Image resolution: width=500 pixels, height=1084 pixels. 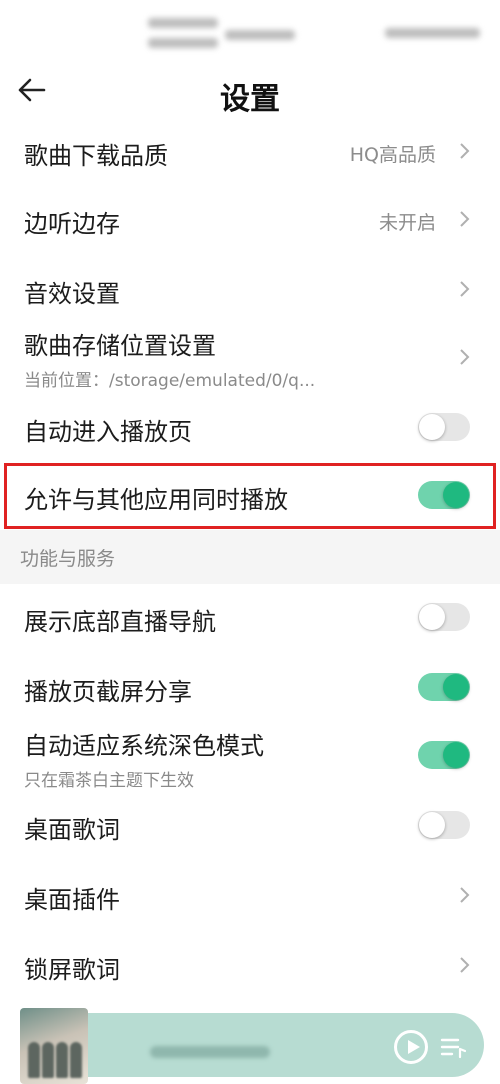 I want to click on section-title: 功能与服务, so click(x=68, y=559).